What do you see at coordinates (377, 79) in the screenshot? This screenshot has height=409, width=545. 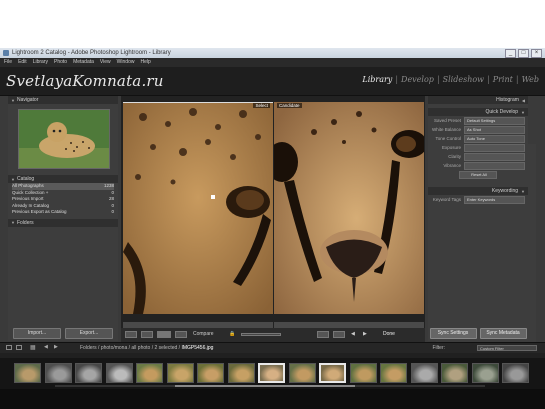 I see `module-library: Library` at bounding box center [377, 79].